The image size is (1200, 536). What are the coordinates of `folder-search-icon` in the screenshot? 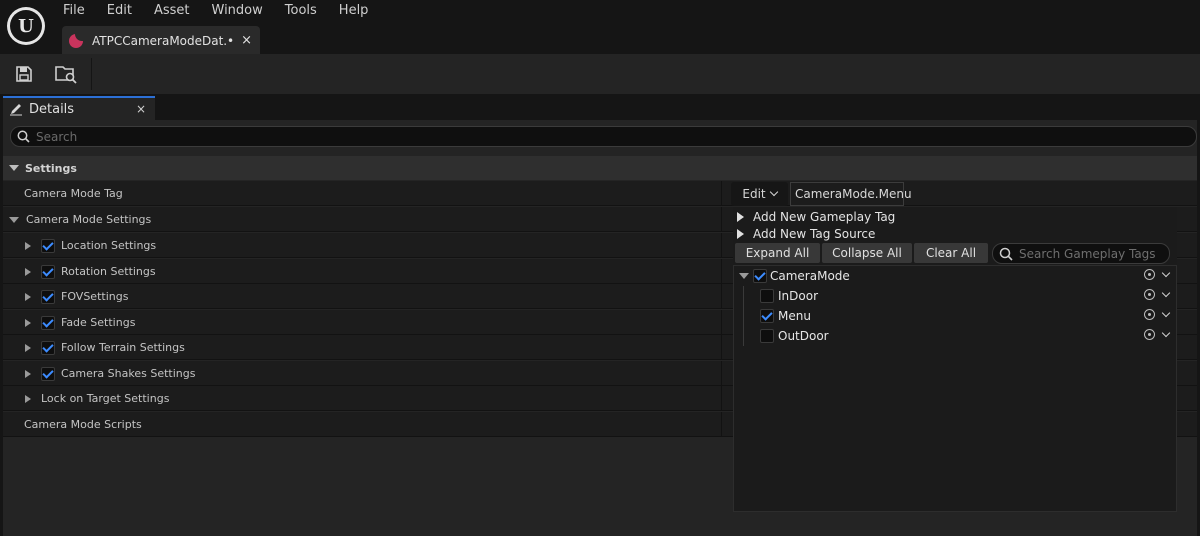 It's located at (66, 75).